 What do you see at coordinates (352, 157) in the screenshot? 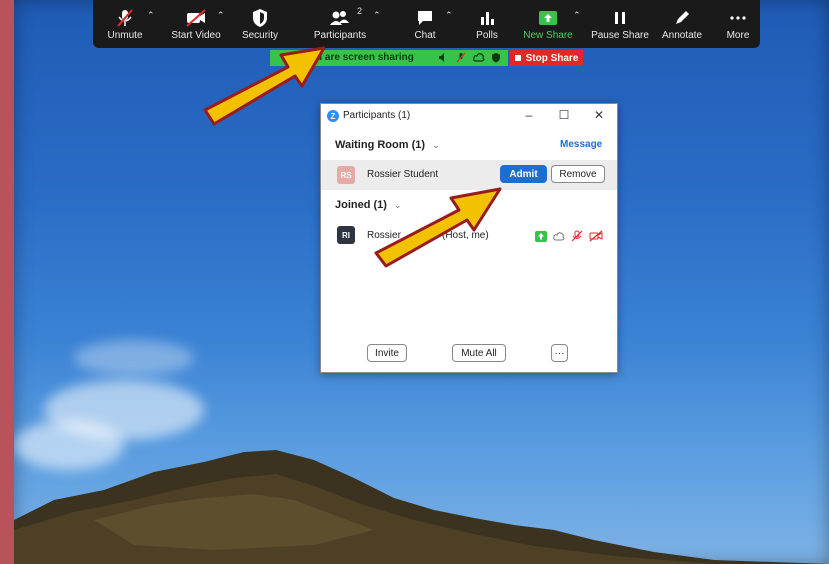
I see `annotation-arrows` at bounding box center [352, 157].